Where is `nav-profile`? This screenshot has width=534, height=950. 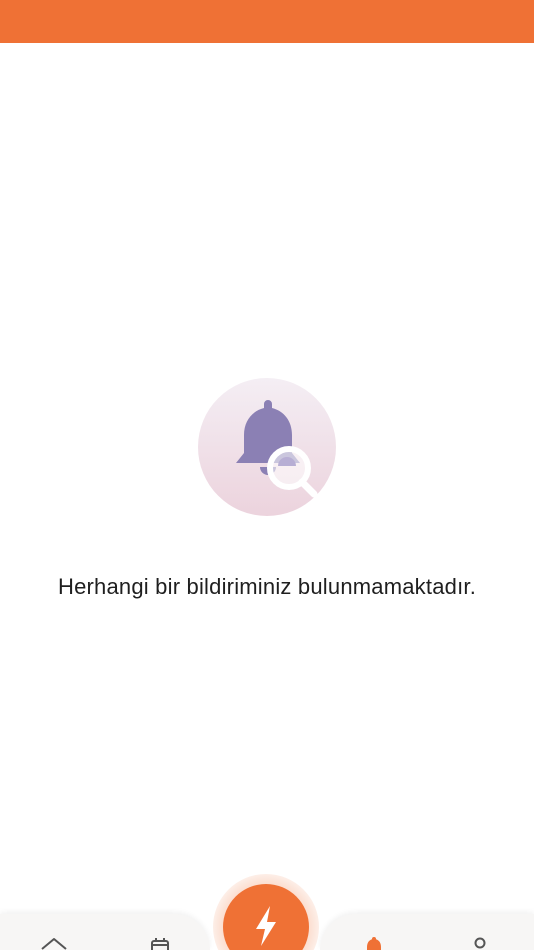 nav-profile is located at coordinates (480, 942).